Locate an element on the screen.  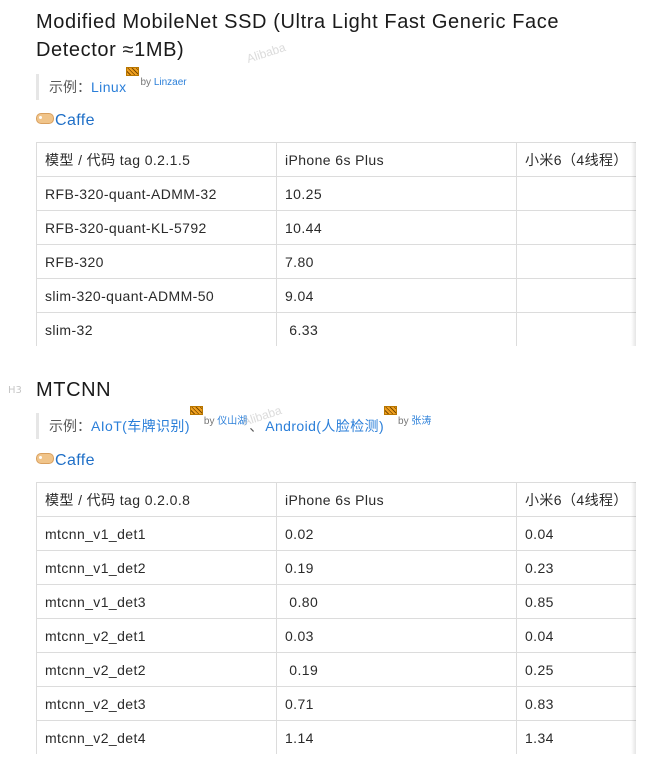
table-row: mtcnn_v2_det1 0.03 0.04 is located at coordinates (336, 635).